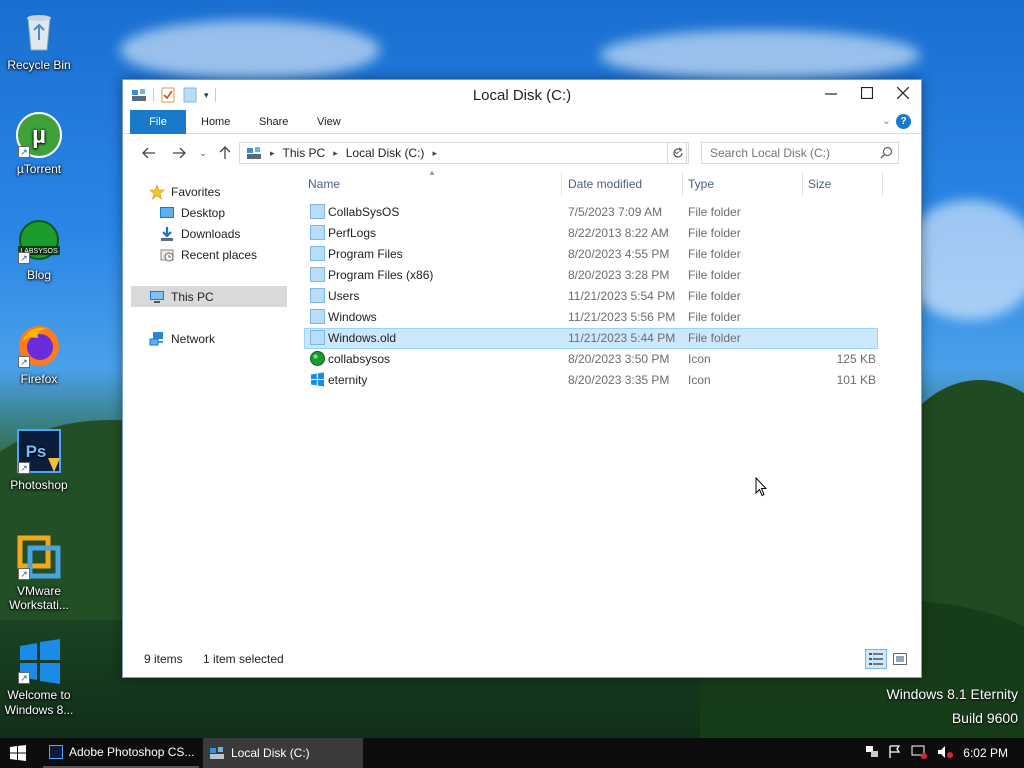 This screenshot has width=1024, height=768. What do you see at coordinates (158, 122) in the screenshot?
I see `tab-file: File` at bounding box center [158, 122].